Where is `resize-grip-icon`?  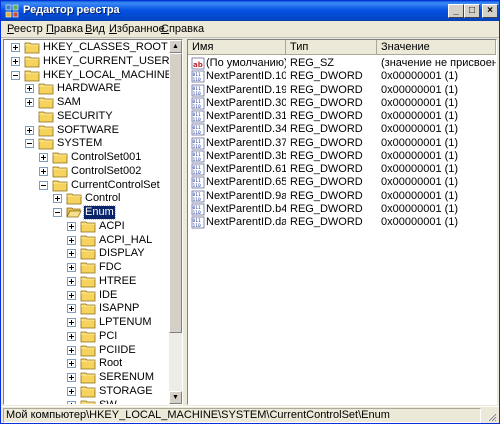
resize-grip-icon is located at coordinates (491, 416).